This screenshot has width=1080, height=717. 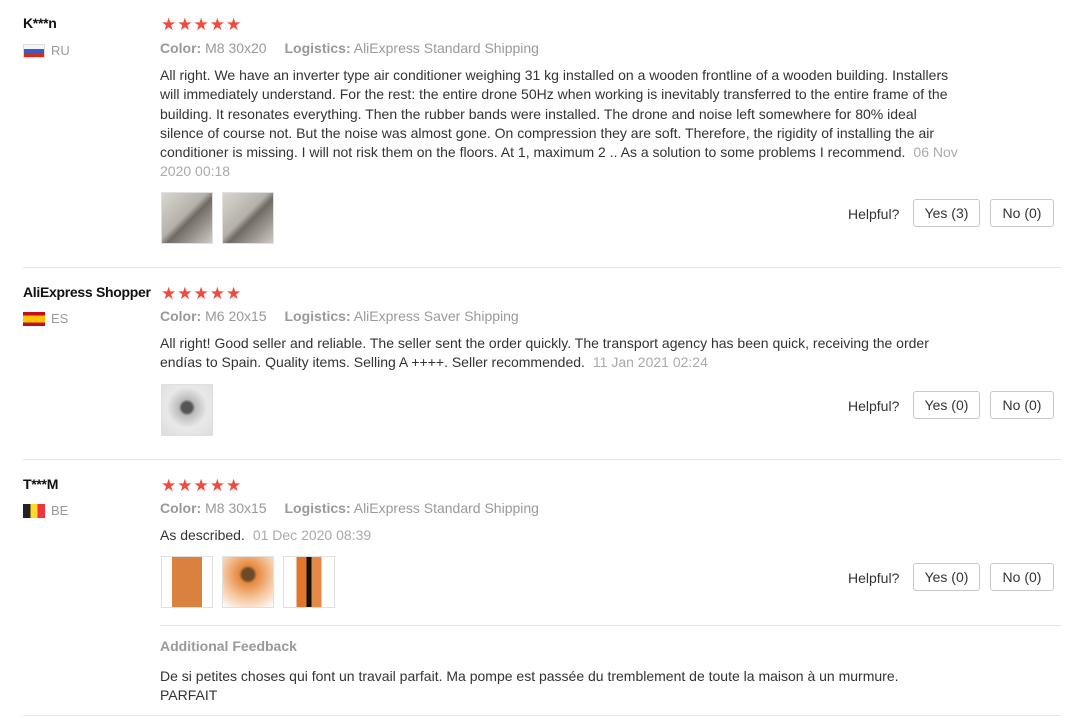 I want to click on reviewer-name: K***n, so click(x=40, y=23).